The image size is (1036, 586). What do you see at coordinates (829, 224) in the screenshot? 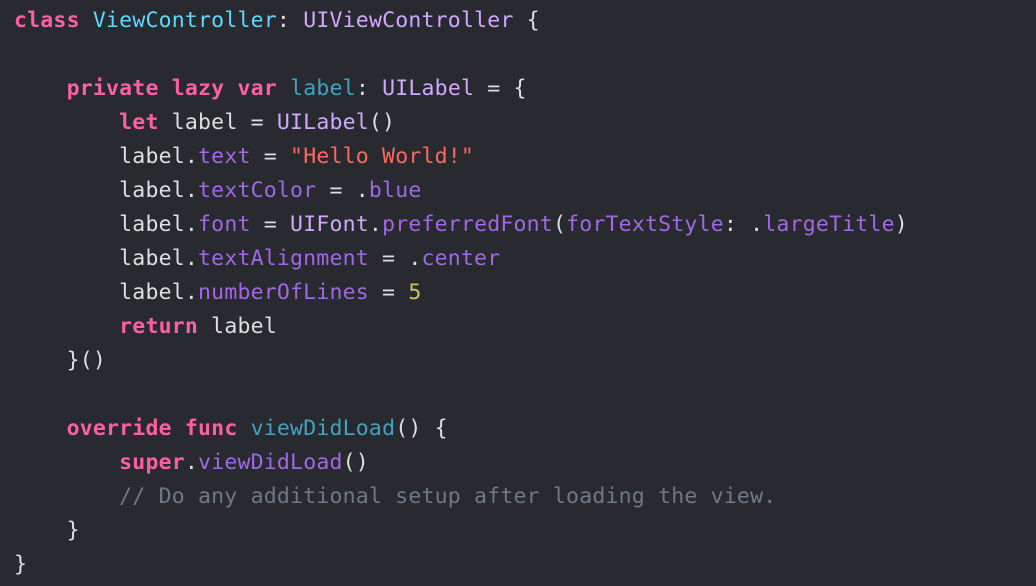
I see `code-token: largeTitle` at bounding box center [829, 224].